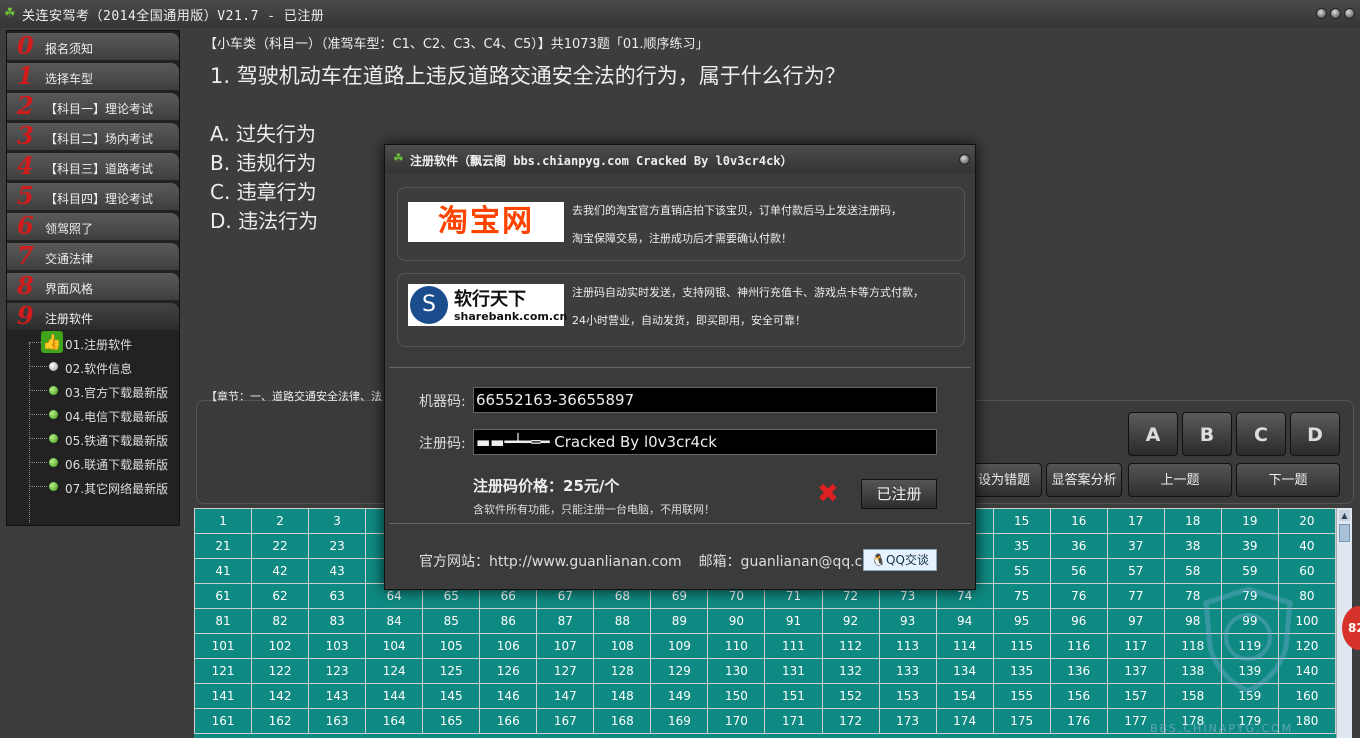 This screenshot has height=738, width=1360. I want to click on taobao-logo: 淘宝网, so click(486, 222).